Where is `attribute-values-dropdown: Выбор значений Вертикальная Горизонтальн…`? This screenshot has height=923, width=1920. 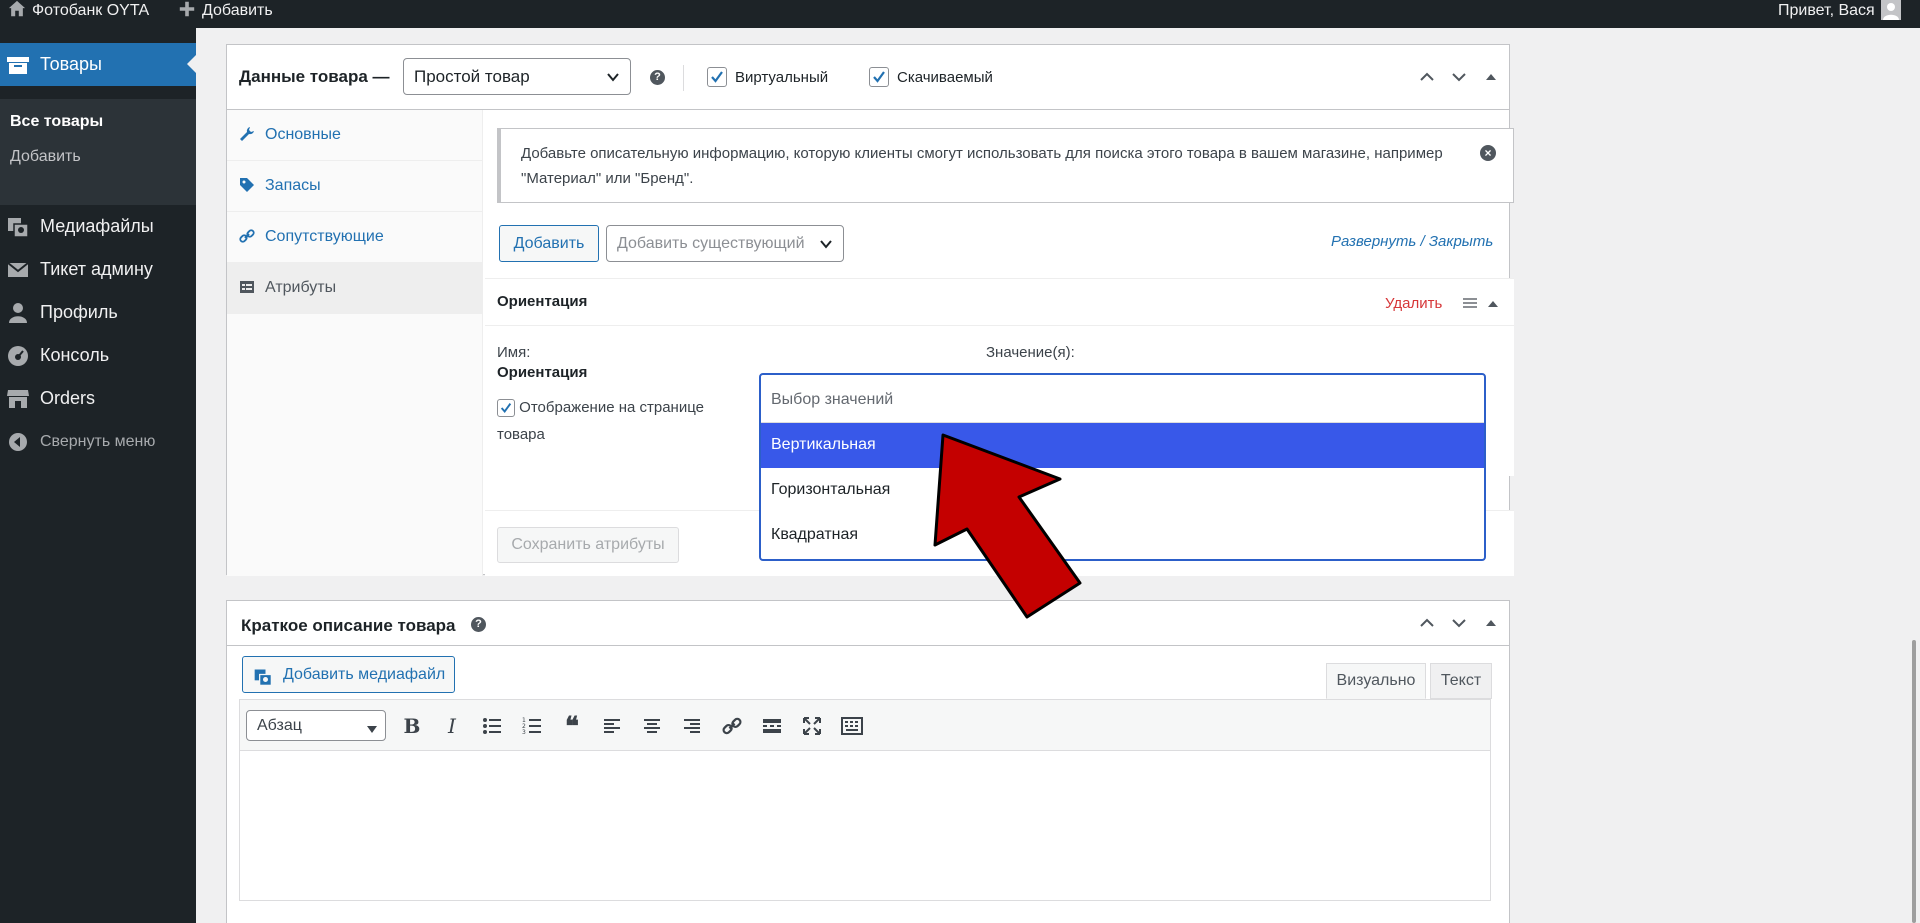
attribute-values-dropdown: Выбор значений Вертикальная Горизонтальн… is located at coordinates (1122, 467).